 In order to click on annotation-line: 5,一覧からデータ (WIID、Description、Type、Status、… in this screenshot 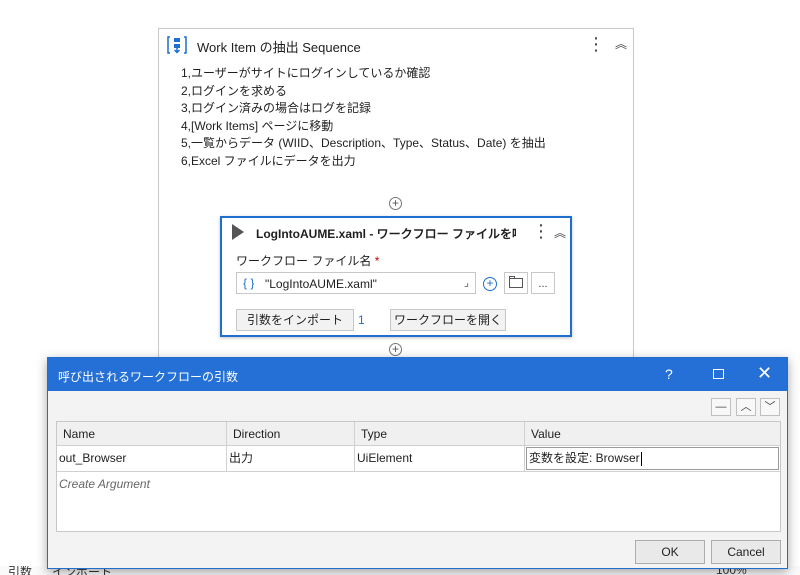, I will do `click(363, 143)`.